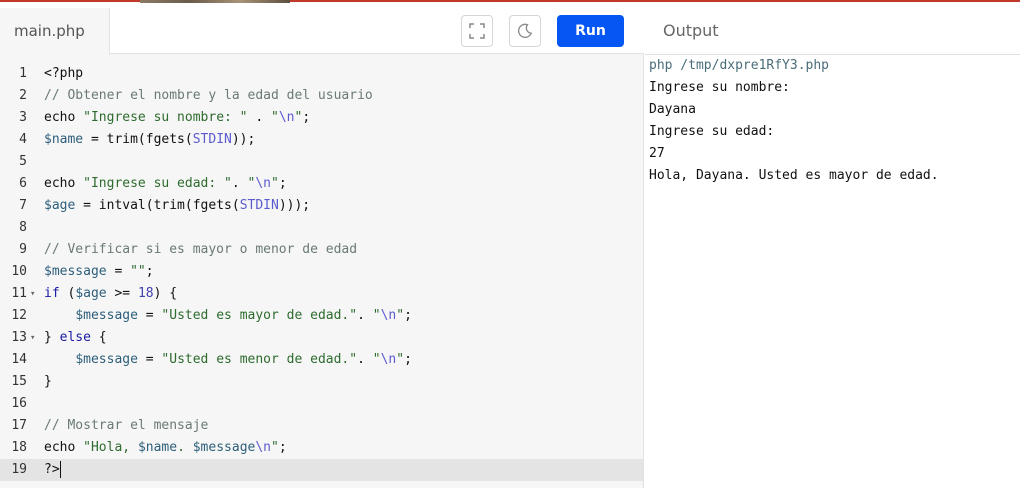  What do you see at coordinates (23, 227) in the screenshot?
I see `line-number: 8` at bounding box center [23, 227].